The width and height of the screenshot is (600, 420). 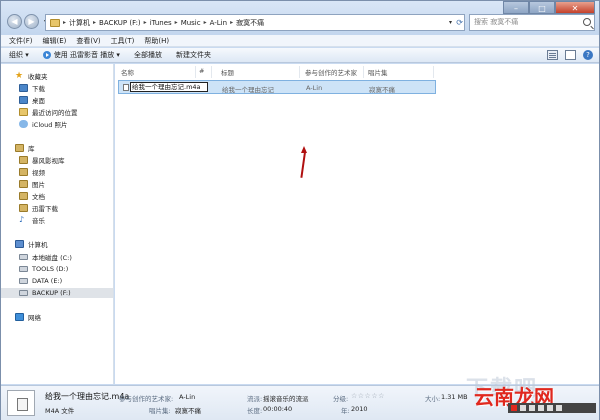 I want to click on nav-favorites-label: 收藏夹, so click(x=38, y=77).